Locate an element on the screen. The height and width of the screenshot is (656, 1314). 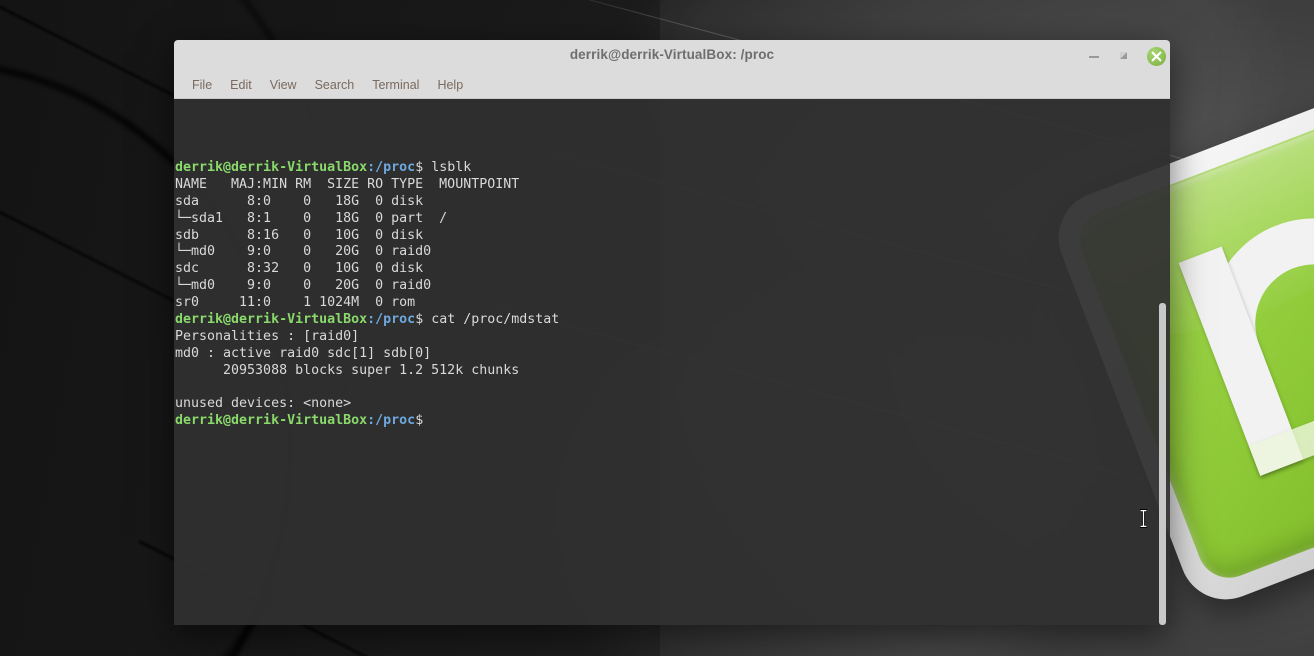
maximize-button is located at coordinates (1124, 56).